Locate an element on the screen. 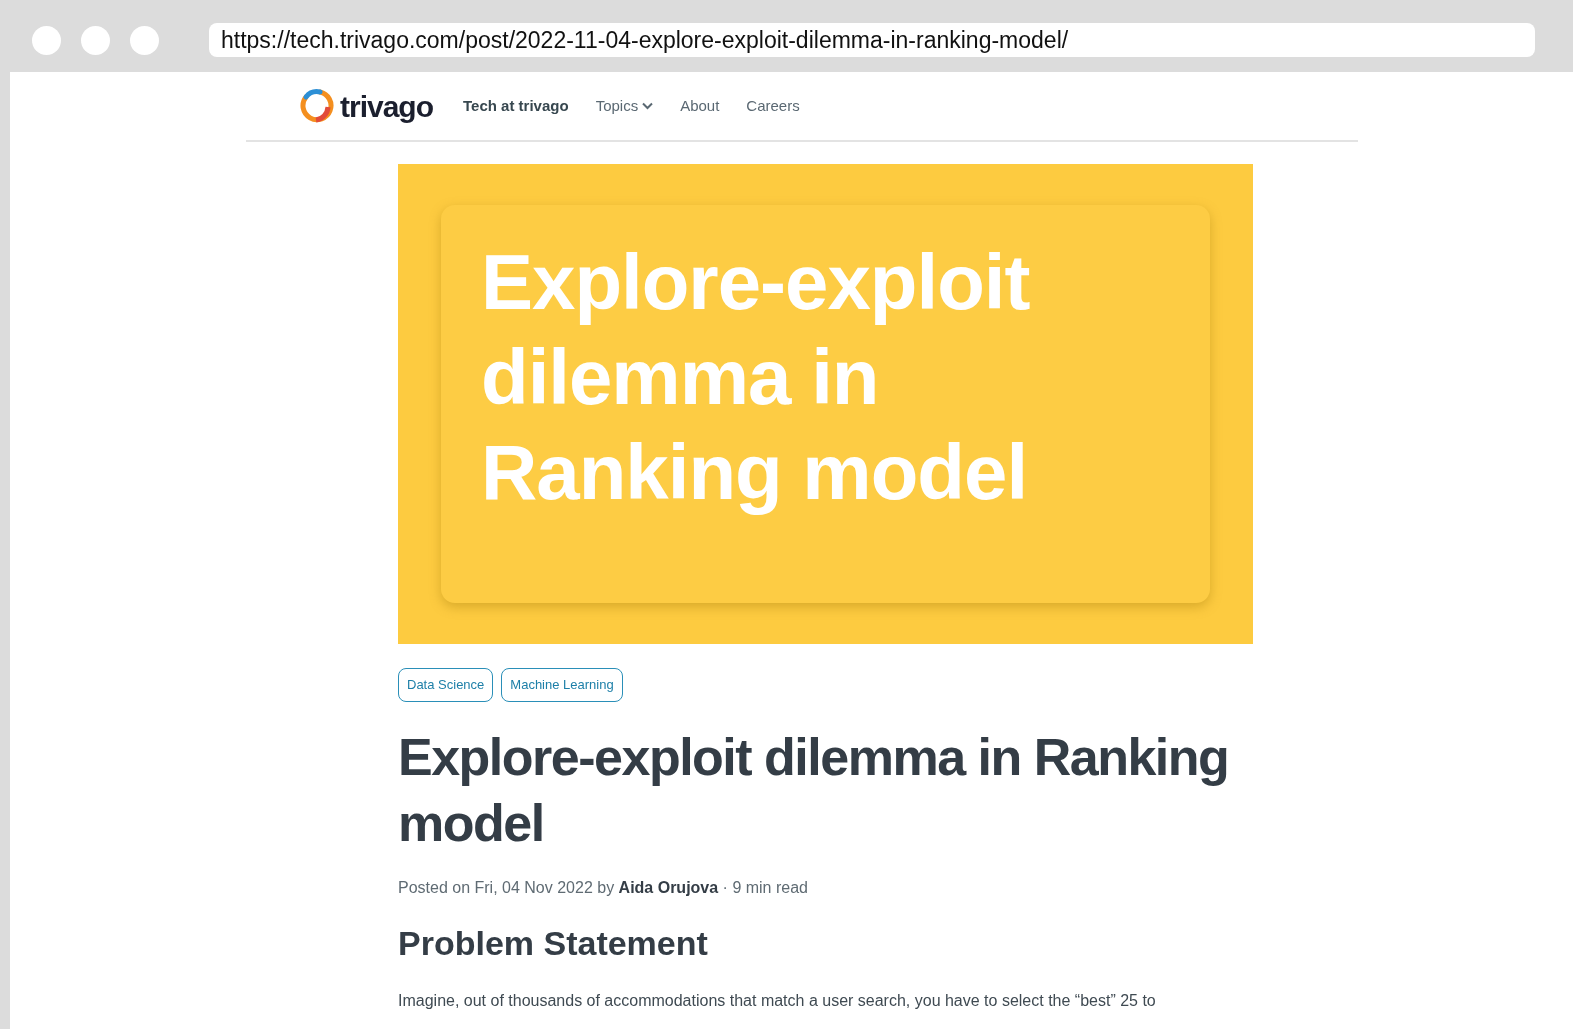  paragraph: Imagine, out of thousands of accommodations that match a user search, you have to select the “best” 25 to is located at coordinates (777, 1000).